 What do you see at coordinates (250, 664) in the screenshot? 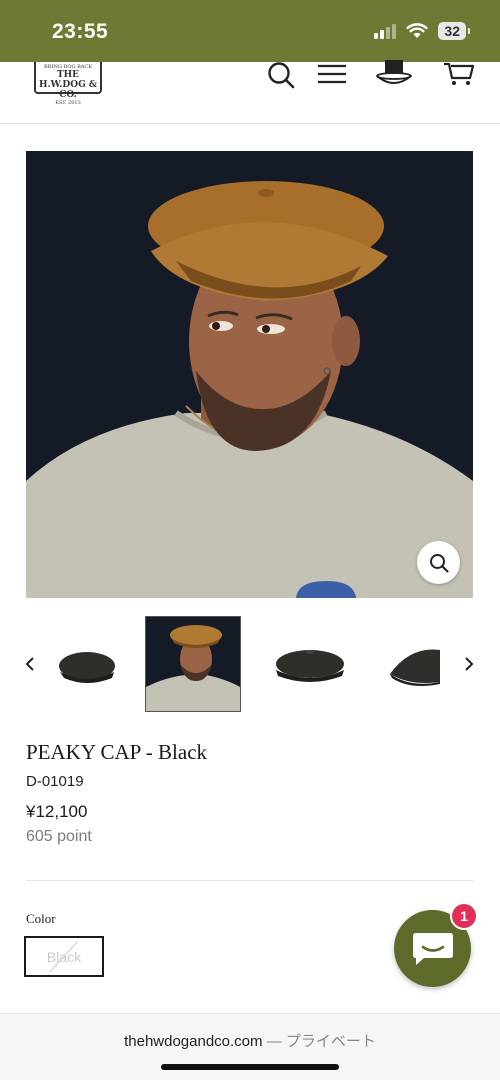
I see `thumbnail-carousel` at bounding box center [250, 664].